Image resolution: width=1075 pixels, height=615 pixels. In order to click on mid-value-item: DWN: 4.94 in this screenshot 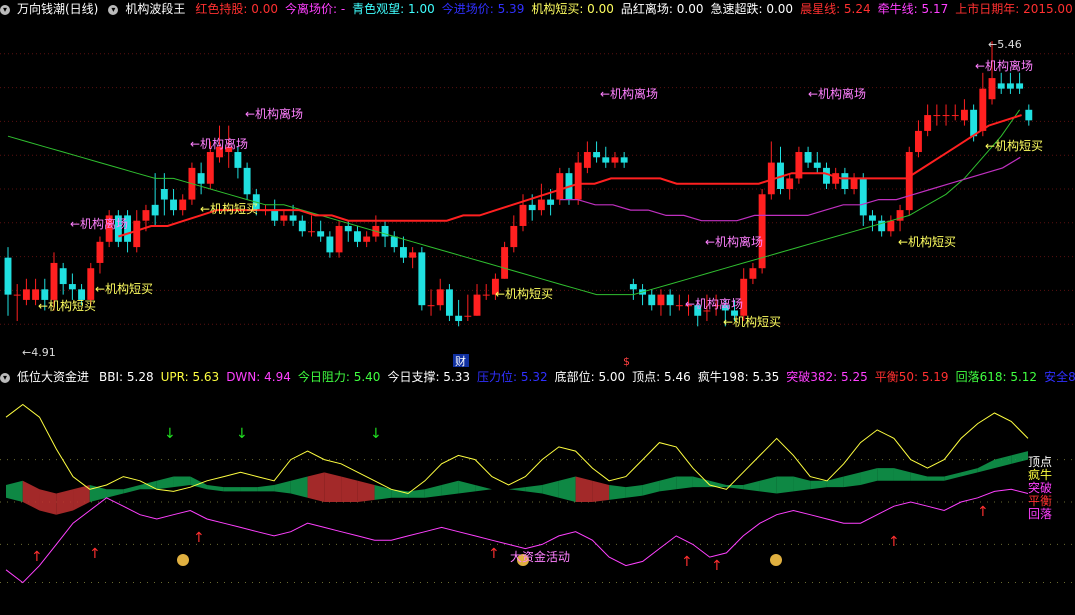, I will do `click(258, 377)`.